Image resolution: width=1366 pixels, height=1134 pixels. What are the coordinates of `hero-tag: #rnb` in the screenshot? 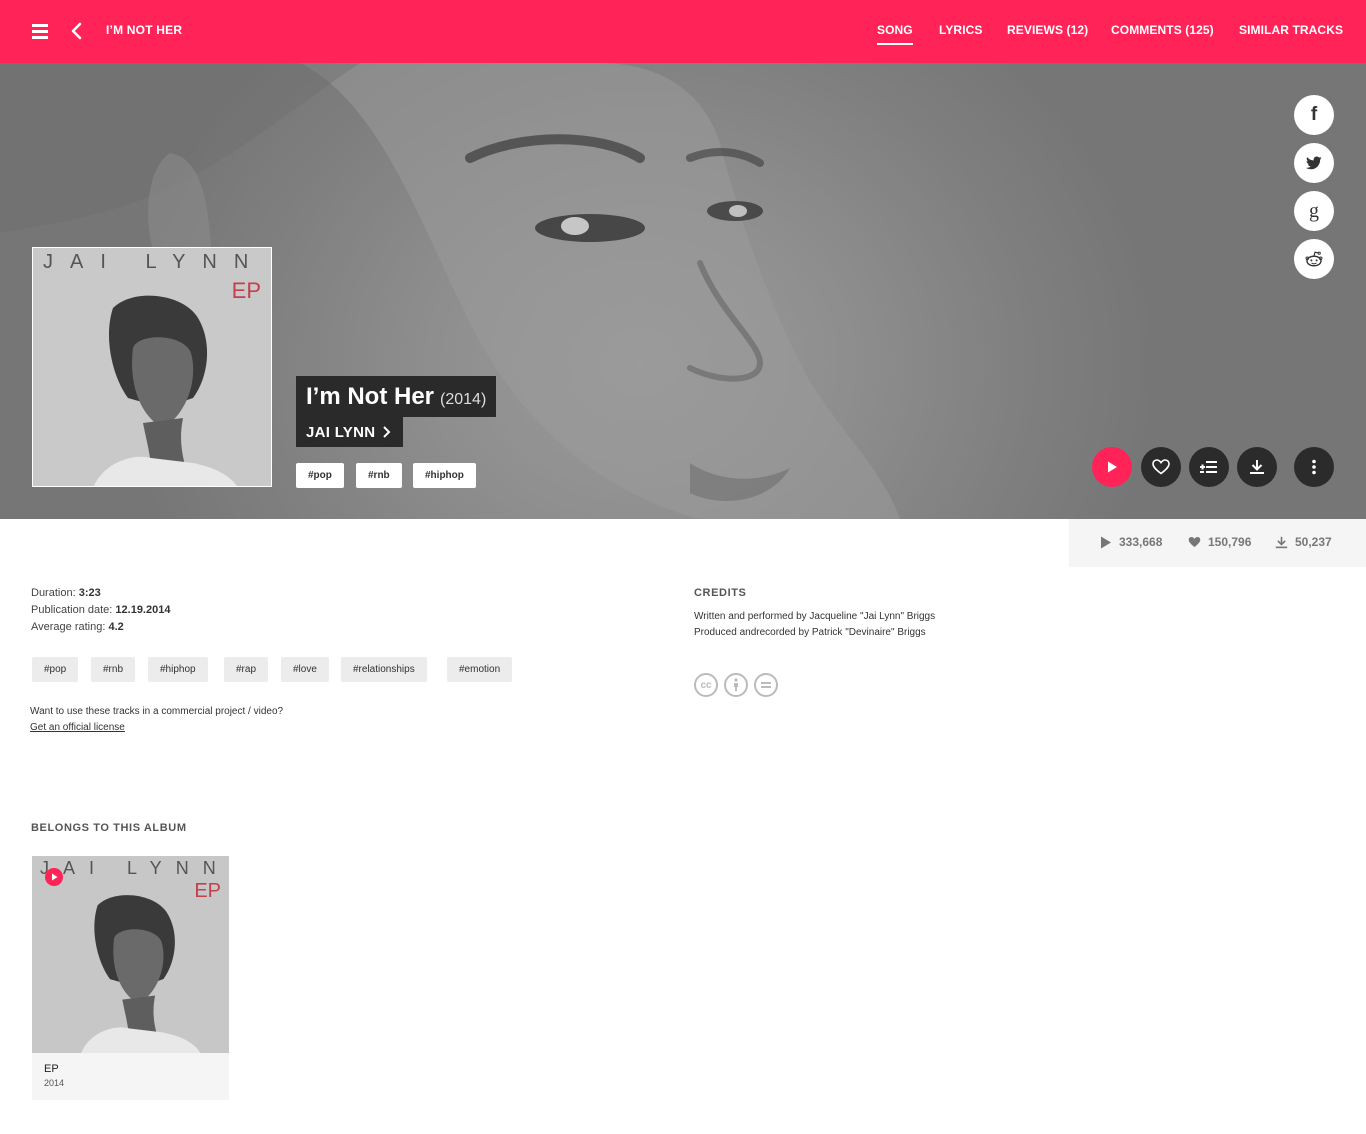 It's located at (379, 475).